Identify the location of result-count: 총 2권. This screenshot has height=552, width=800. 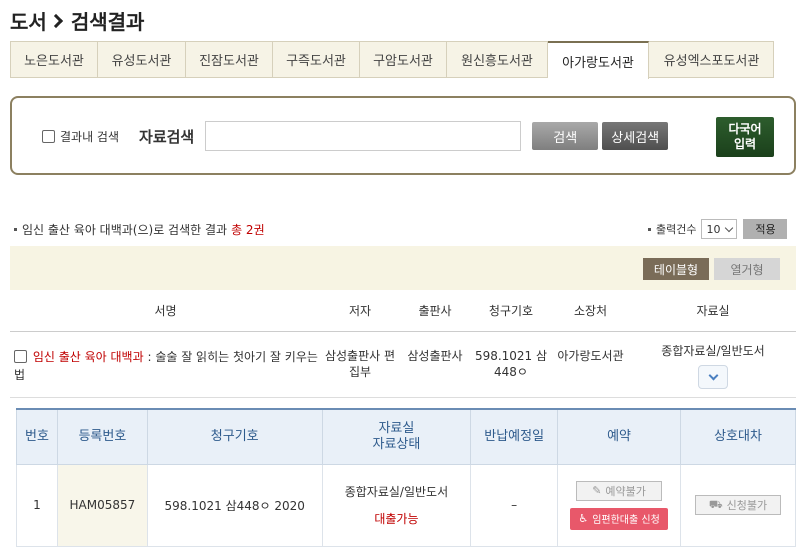
(248, 230).